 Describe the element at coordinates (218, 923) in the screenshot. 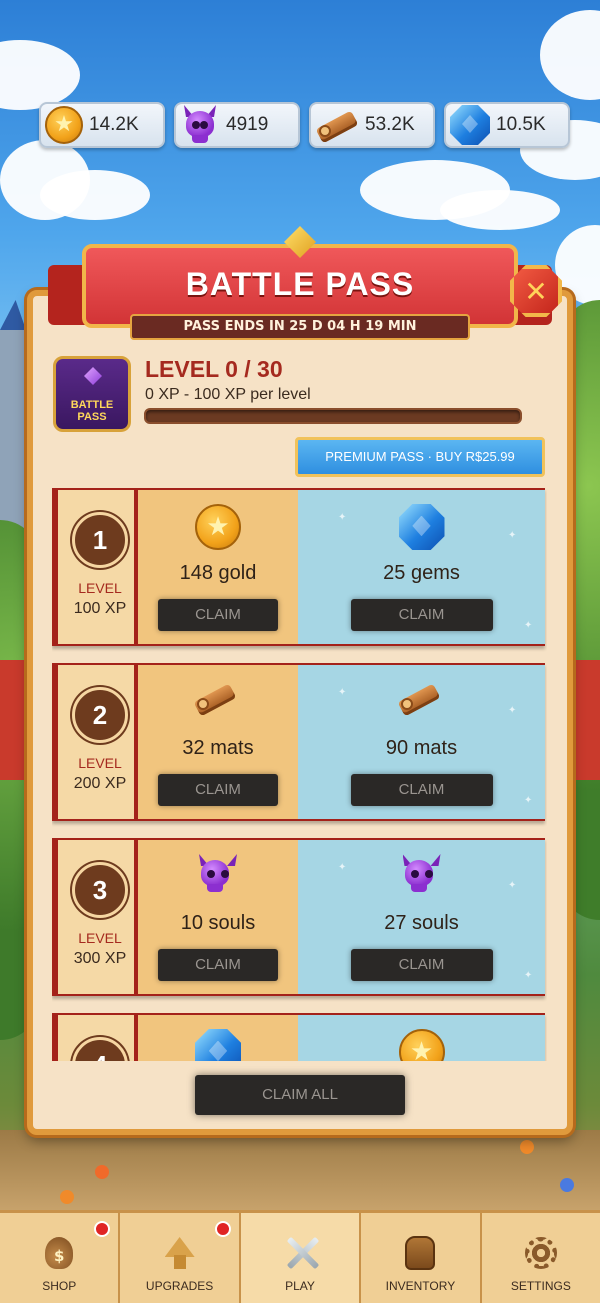

I see `free-reward-text: 10 souls` at that location.